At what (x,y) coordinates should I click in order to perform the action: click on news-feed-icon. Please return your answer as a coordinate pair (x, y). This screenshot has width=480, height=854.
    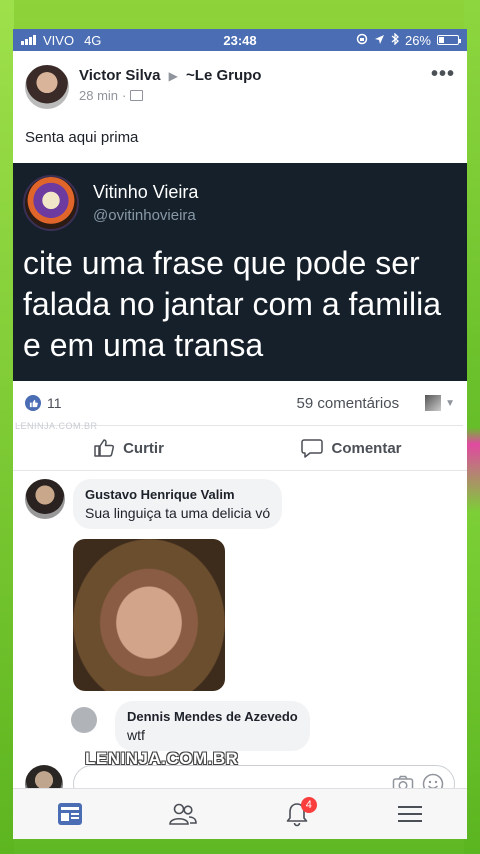
    Looking at the image, I should click on (69, 814).